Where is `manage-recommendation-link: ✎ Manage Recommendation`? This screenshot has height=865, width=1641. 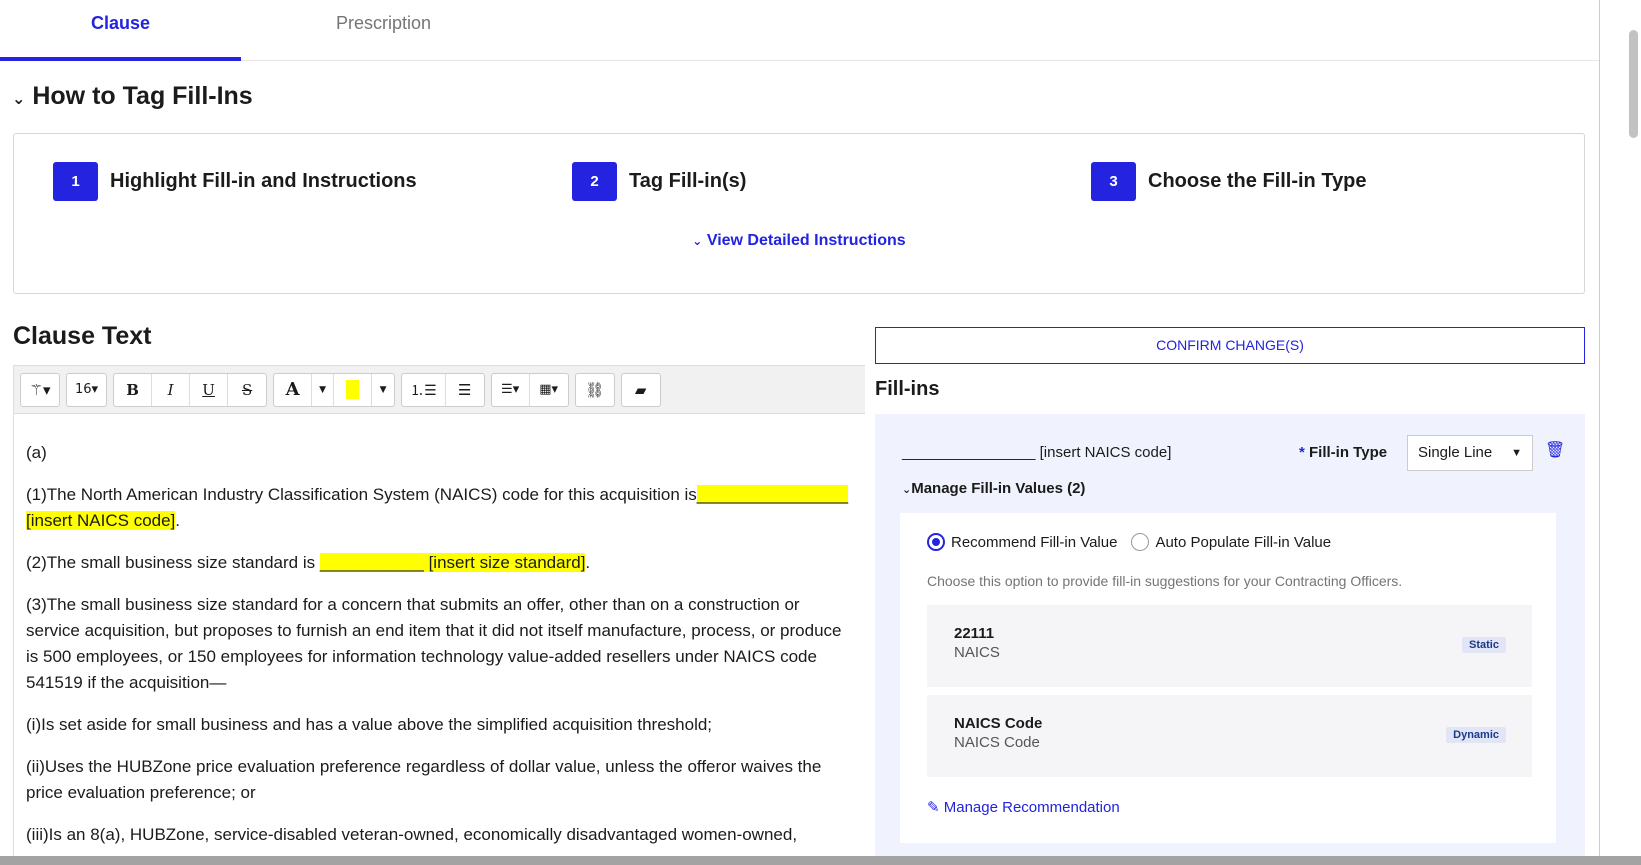 manage-recommendation-link: ✎ Manage Recommendation is located at coordinates (1023, 807).